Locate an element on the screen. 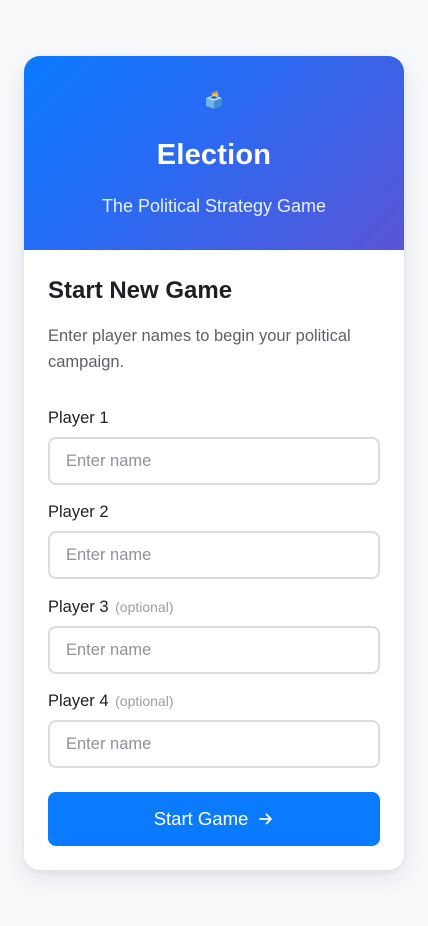 The height and width of the screenshot is (926, 428). player-2-name-input is located at coordinates (214, 555).